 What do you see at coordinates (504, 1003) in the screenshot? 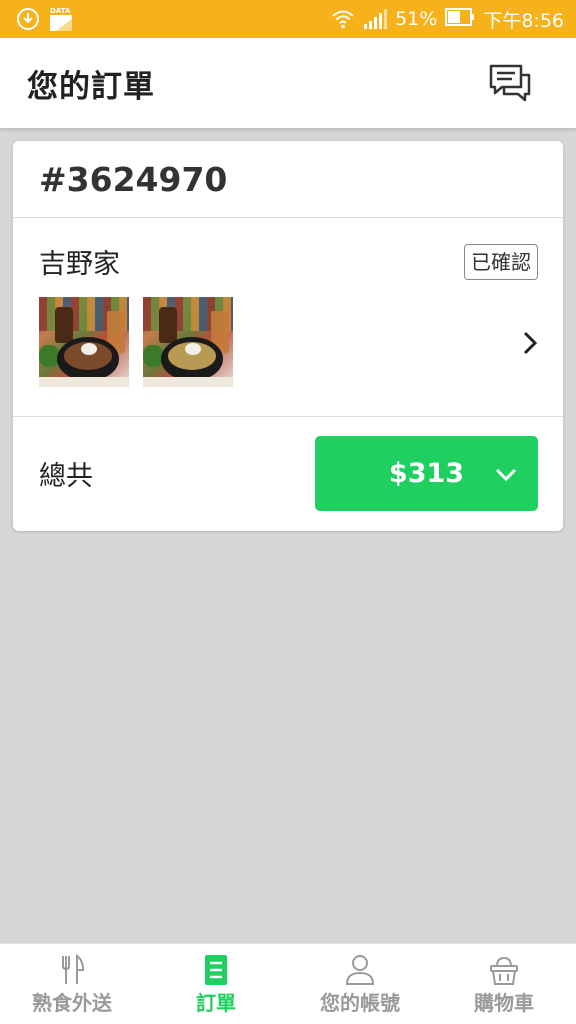
I see `nav-label: 購物車` at bounding box center [504, 1003].